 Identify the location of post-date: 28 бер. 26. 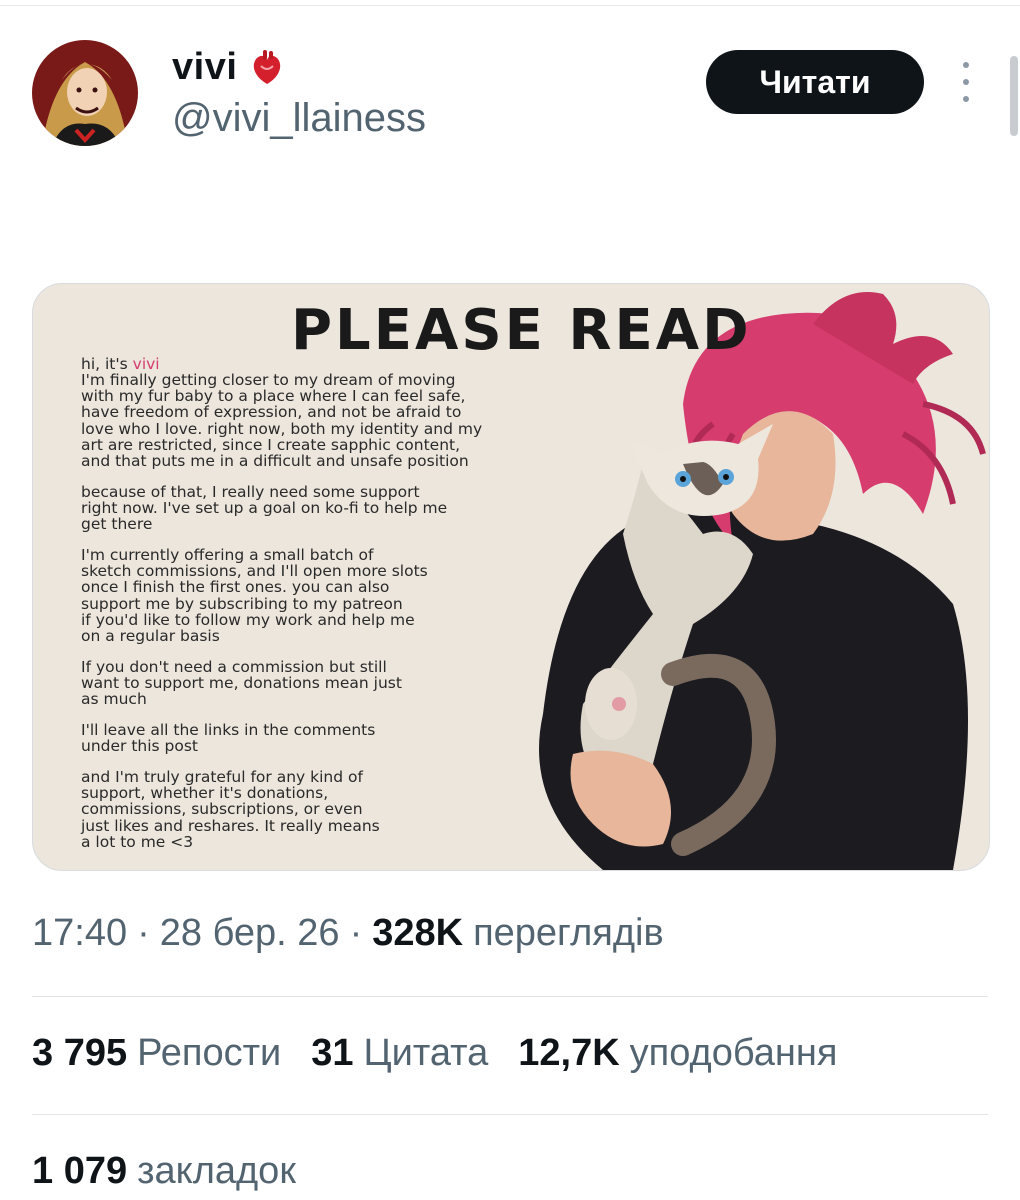
(250, 933).